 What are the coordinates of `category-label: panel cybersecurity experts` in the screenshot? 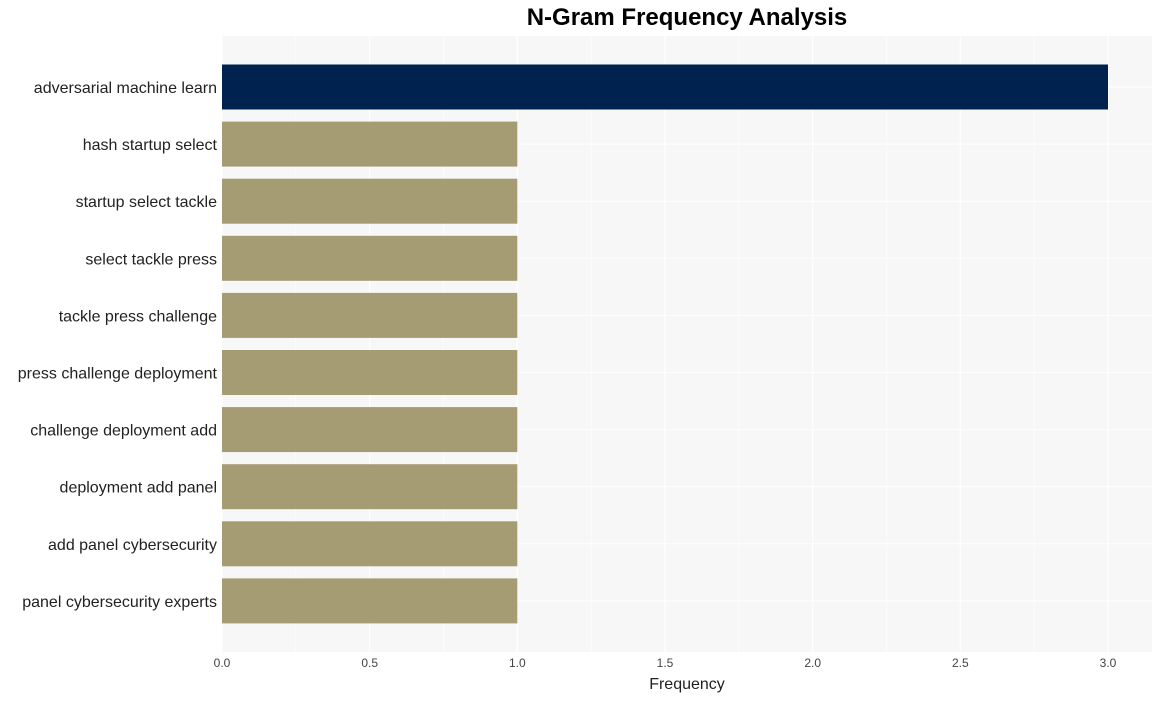 It's located at (119, 602).